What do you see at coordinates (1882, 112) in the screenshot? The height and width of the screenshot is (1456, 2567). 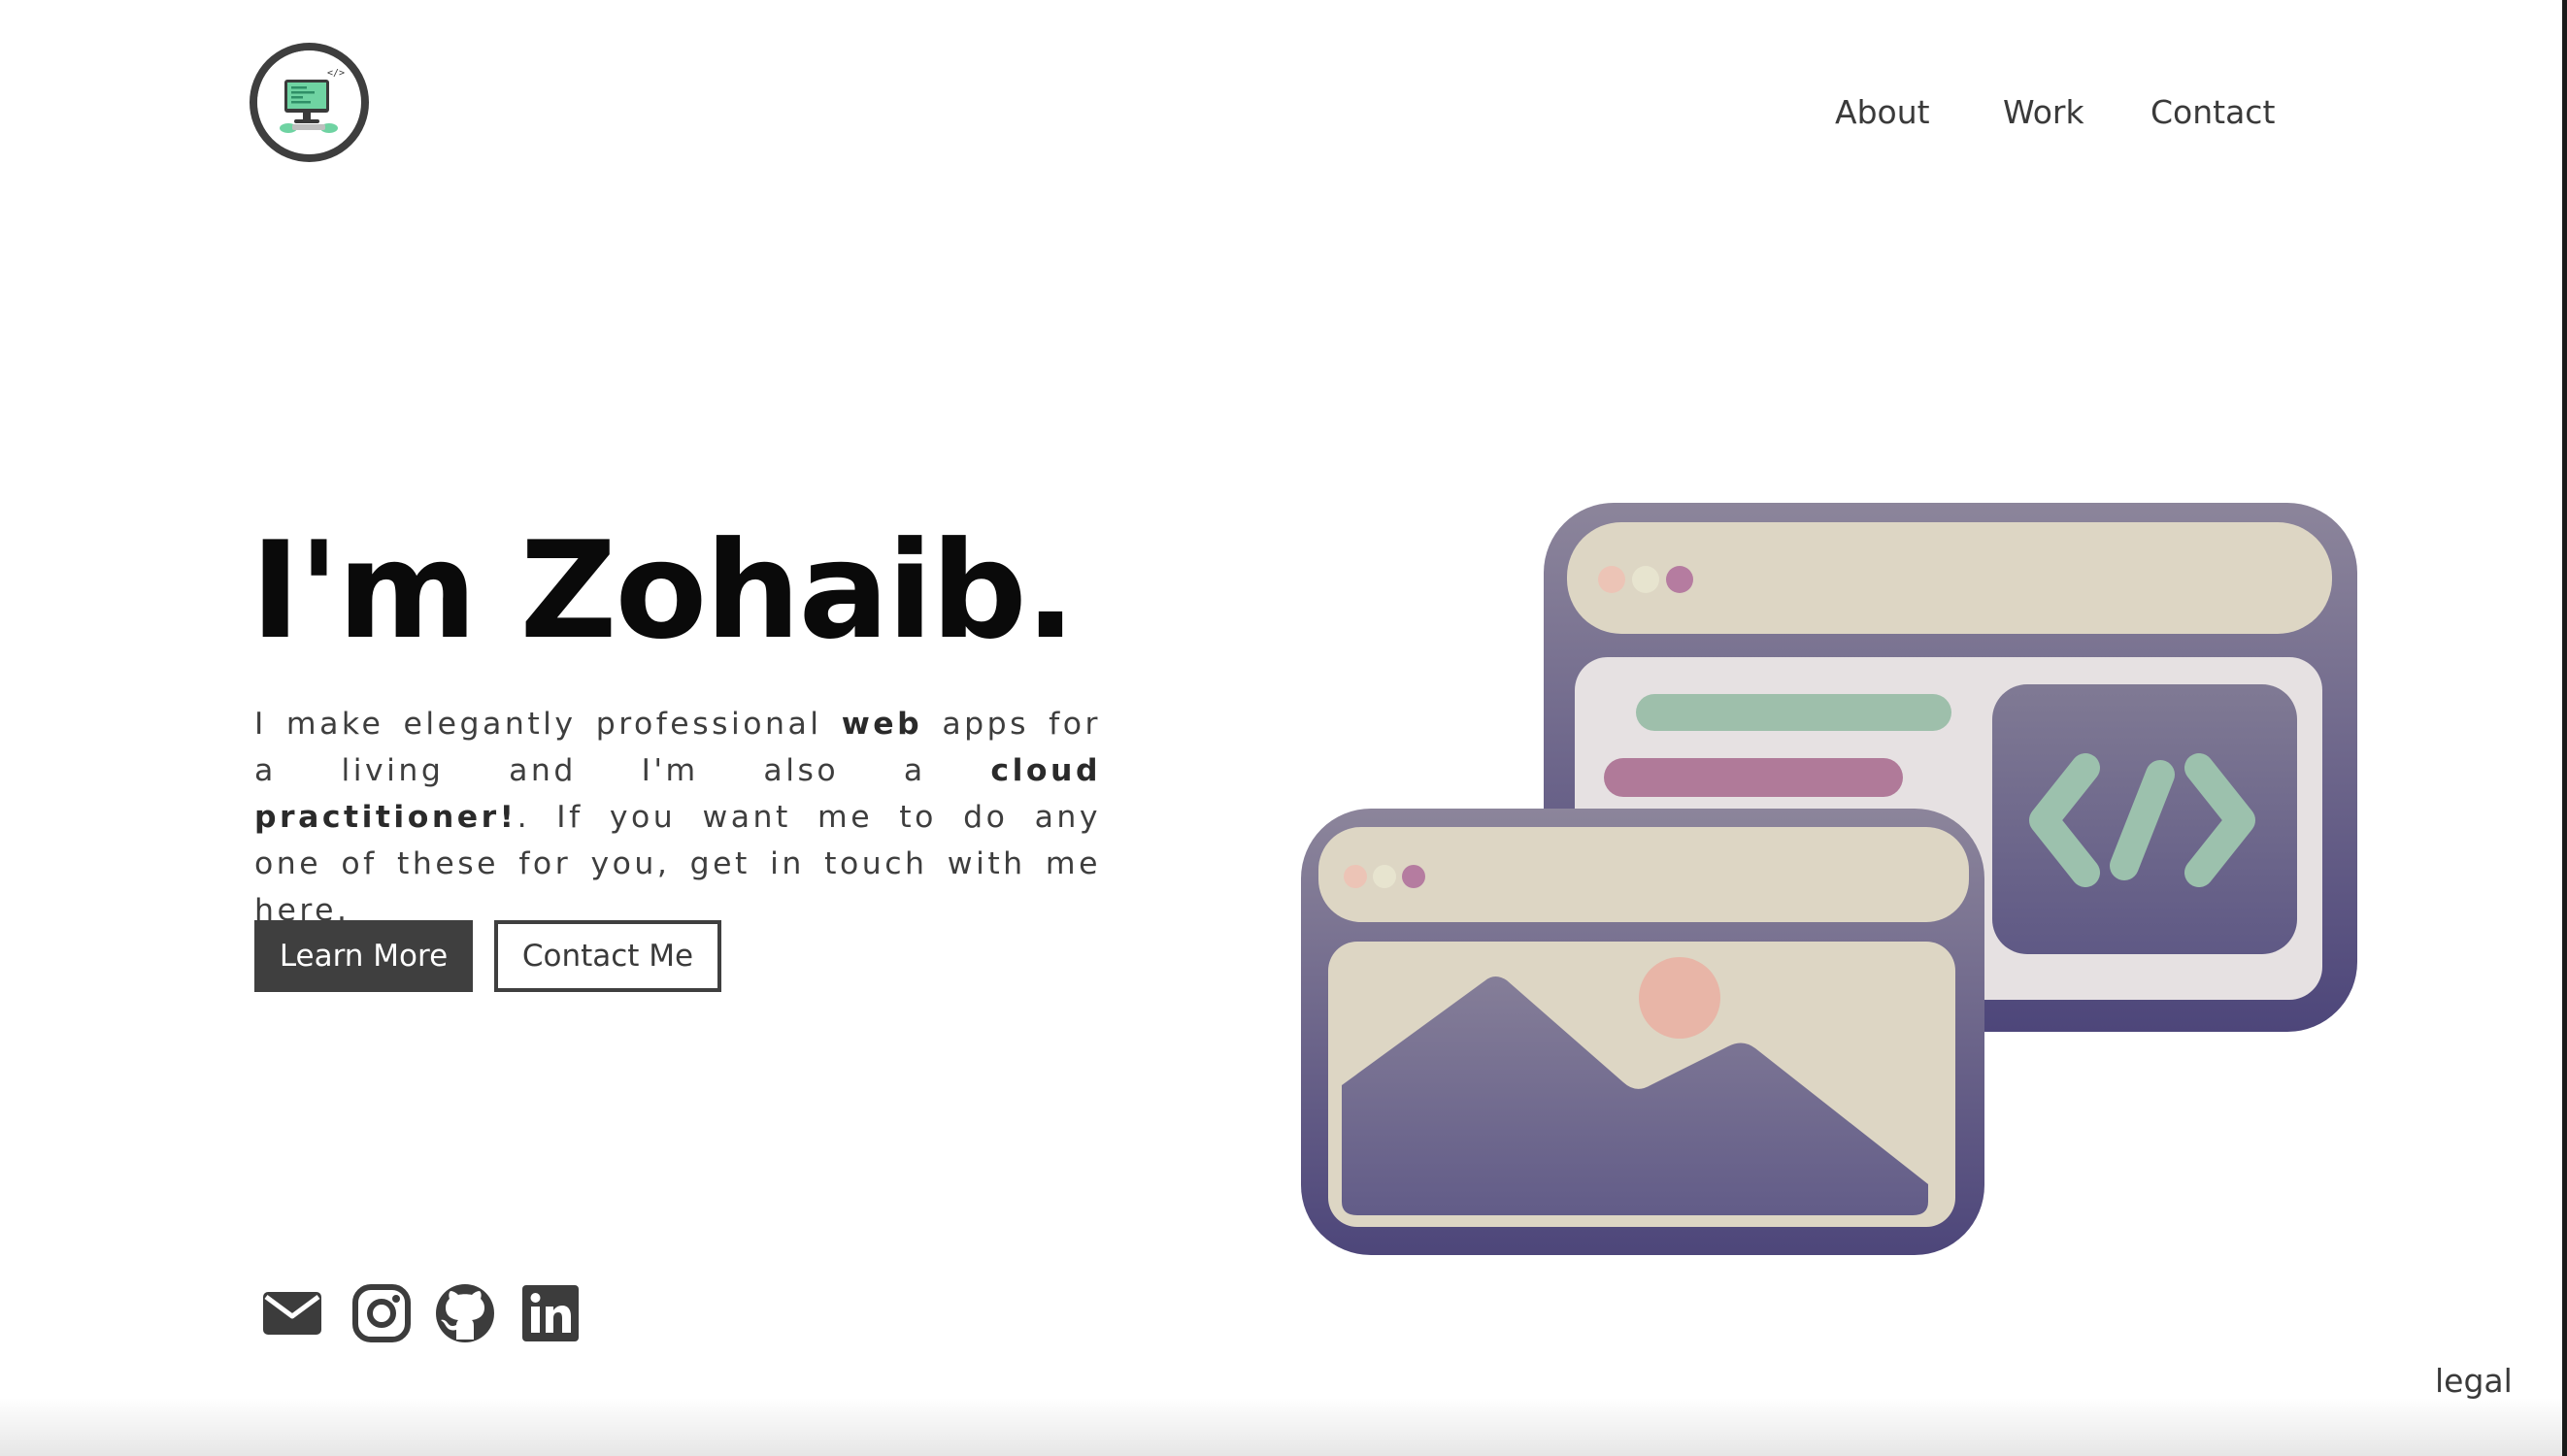 I see `nav-link-about: About` at bounding box center [1882, 112].